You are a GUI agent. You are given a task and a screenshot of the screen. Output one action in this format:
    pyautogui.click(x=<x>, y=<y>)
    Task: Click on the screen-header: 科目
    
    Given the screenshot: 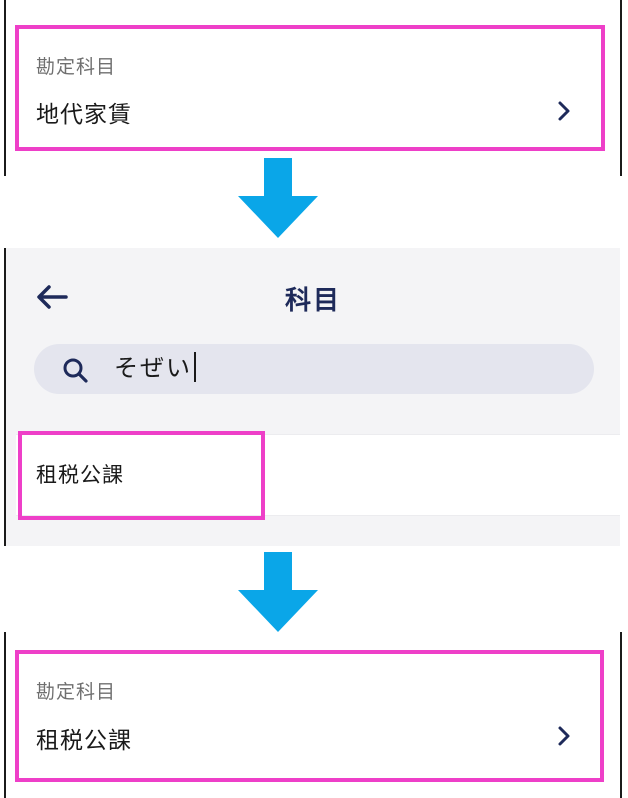 What is the action you would take?
    pyautogui.click(x=313, y=298)
    